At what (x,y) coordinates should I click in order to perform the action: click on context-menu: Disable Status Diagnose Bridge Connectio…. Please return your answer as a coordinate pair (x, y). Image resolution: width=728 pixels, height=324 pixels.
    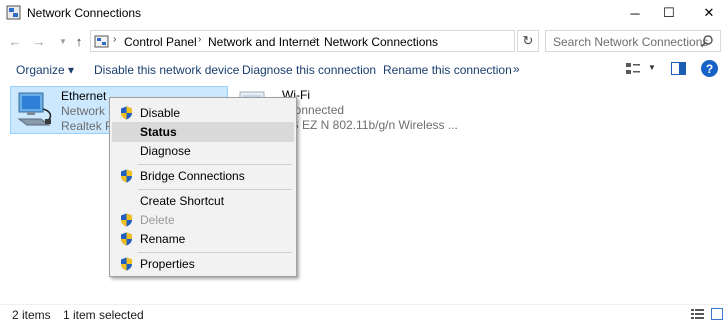
    Looking at the image, I should click on (203, 187).